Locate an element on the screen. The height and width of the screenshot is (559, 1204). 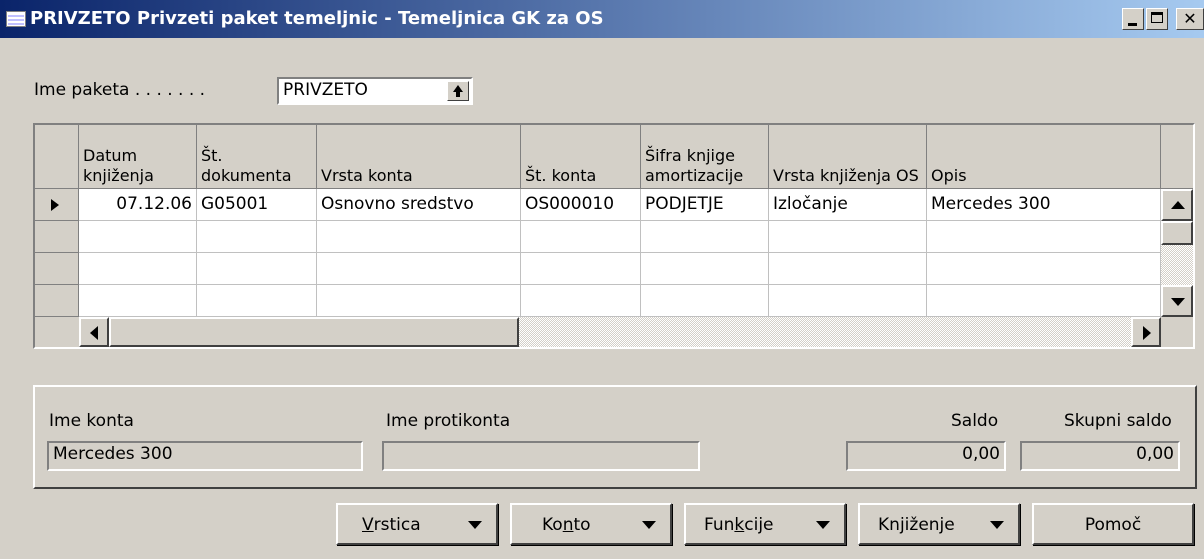
row-selector-header is located at coordinates (57, 157).